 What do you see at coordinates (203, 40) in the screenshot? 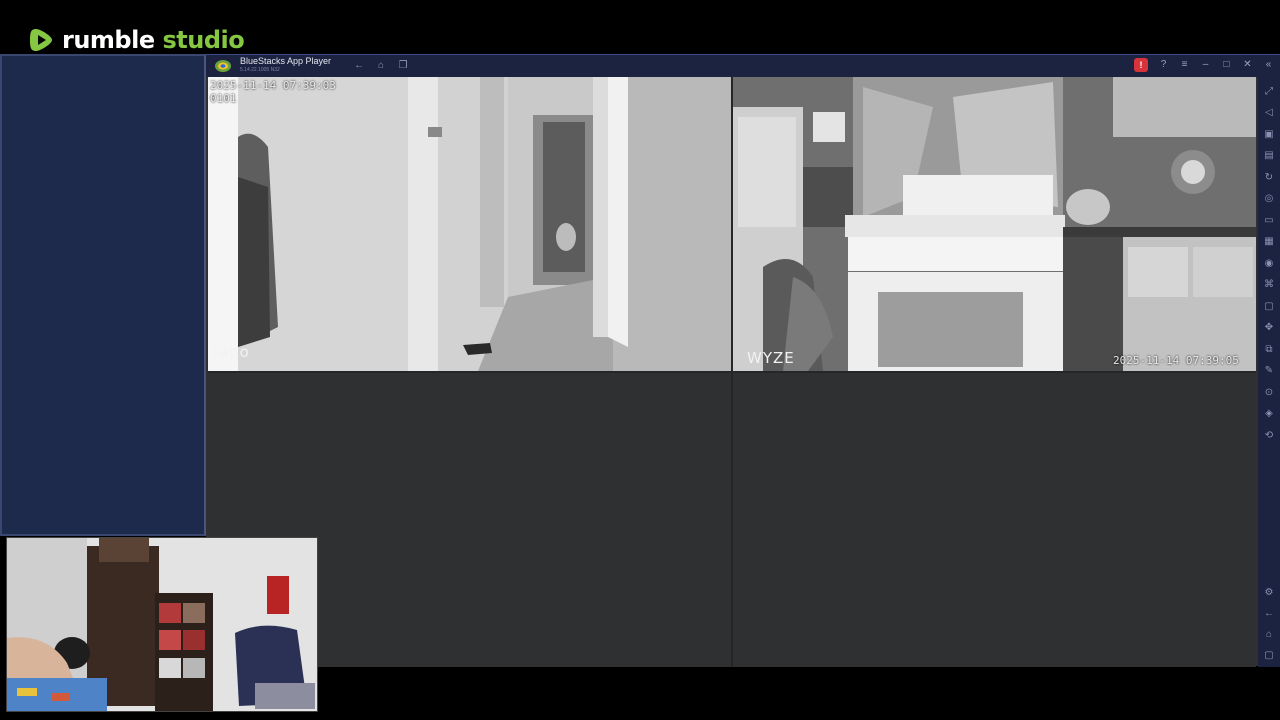
I see `brand-name-accent: studio` at bounding box center [203, 40].